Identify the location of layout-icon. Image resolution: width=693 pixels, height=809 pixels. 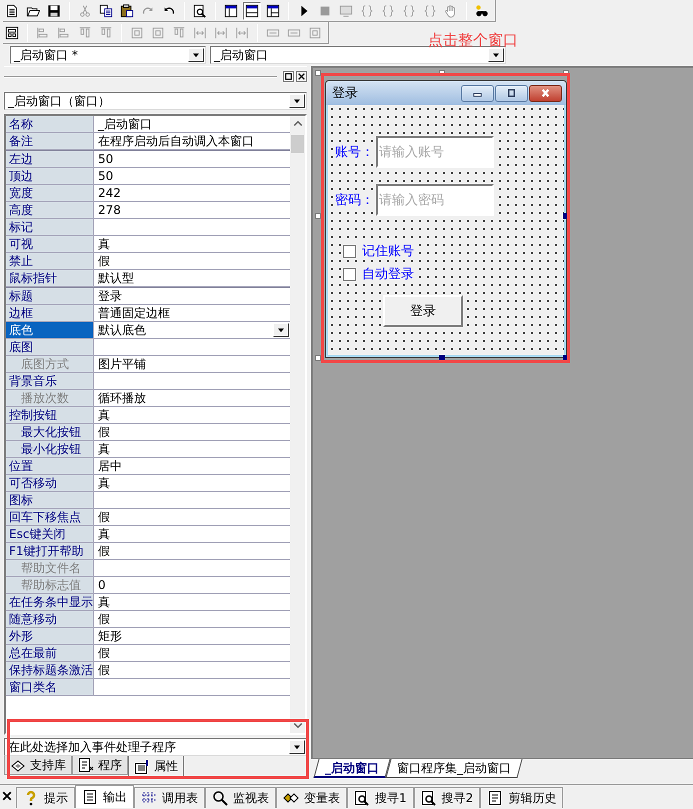
(252, 11).